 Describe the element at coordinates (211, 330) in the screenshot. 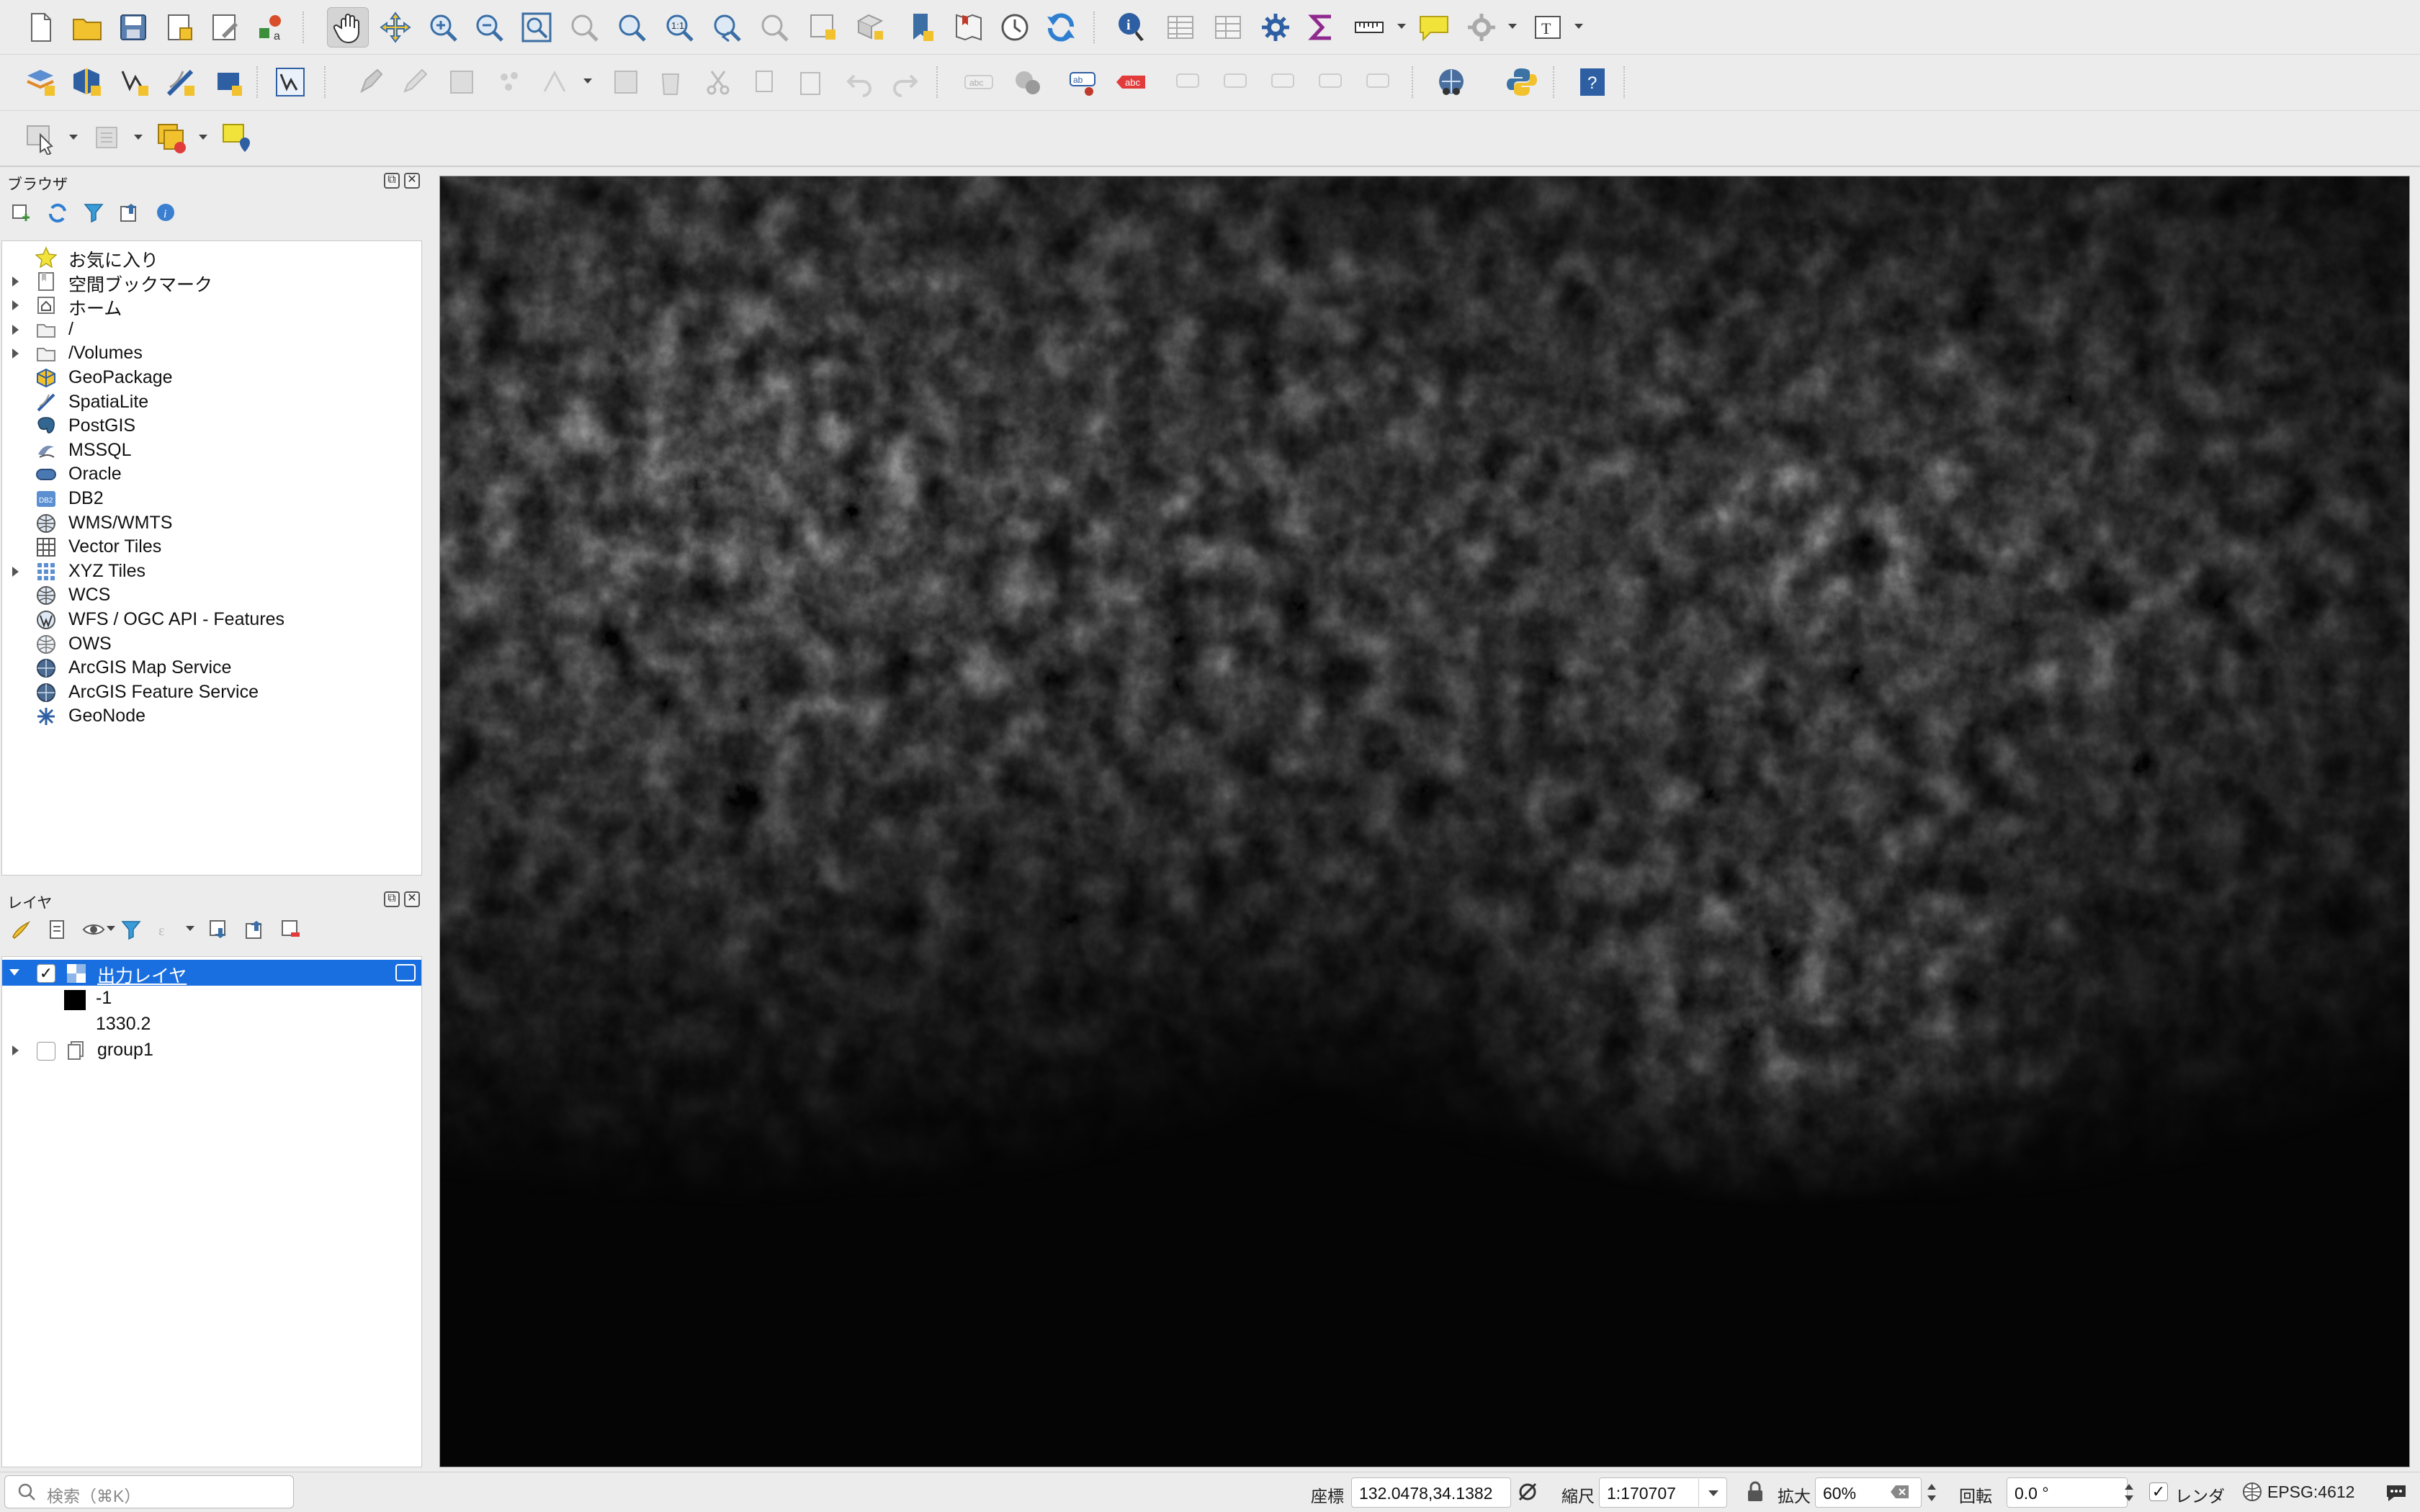

I see `browser-item-: /` at that location.